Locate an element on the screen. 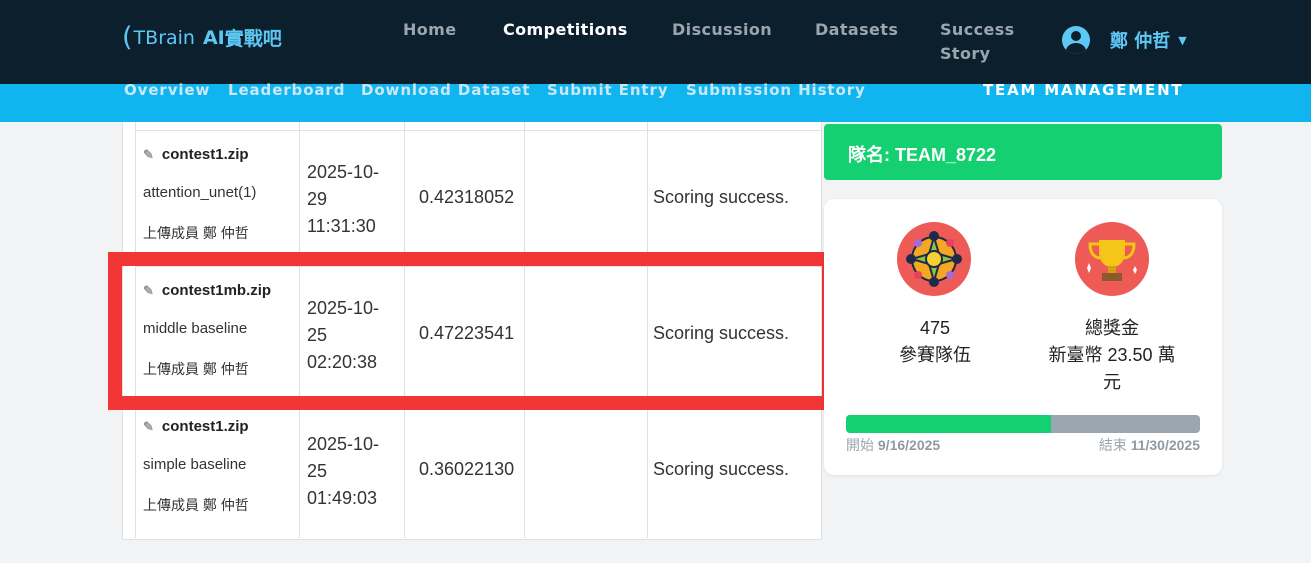  file-name: contest1mb.zip is located at coordinates (216, 290).